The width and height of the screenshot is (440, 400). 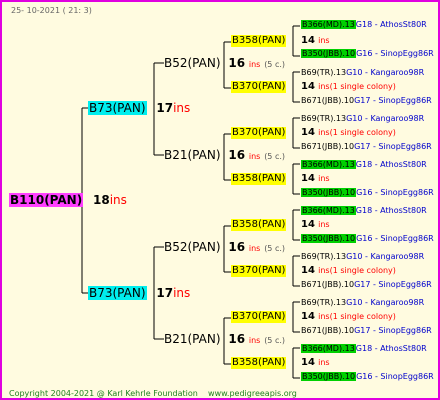 I want to click on root-node: B110(PAN) 18ins, so click(x=68, y=200).